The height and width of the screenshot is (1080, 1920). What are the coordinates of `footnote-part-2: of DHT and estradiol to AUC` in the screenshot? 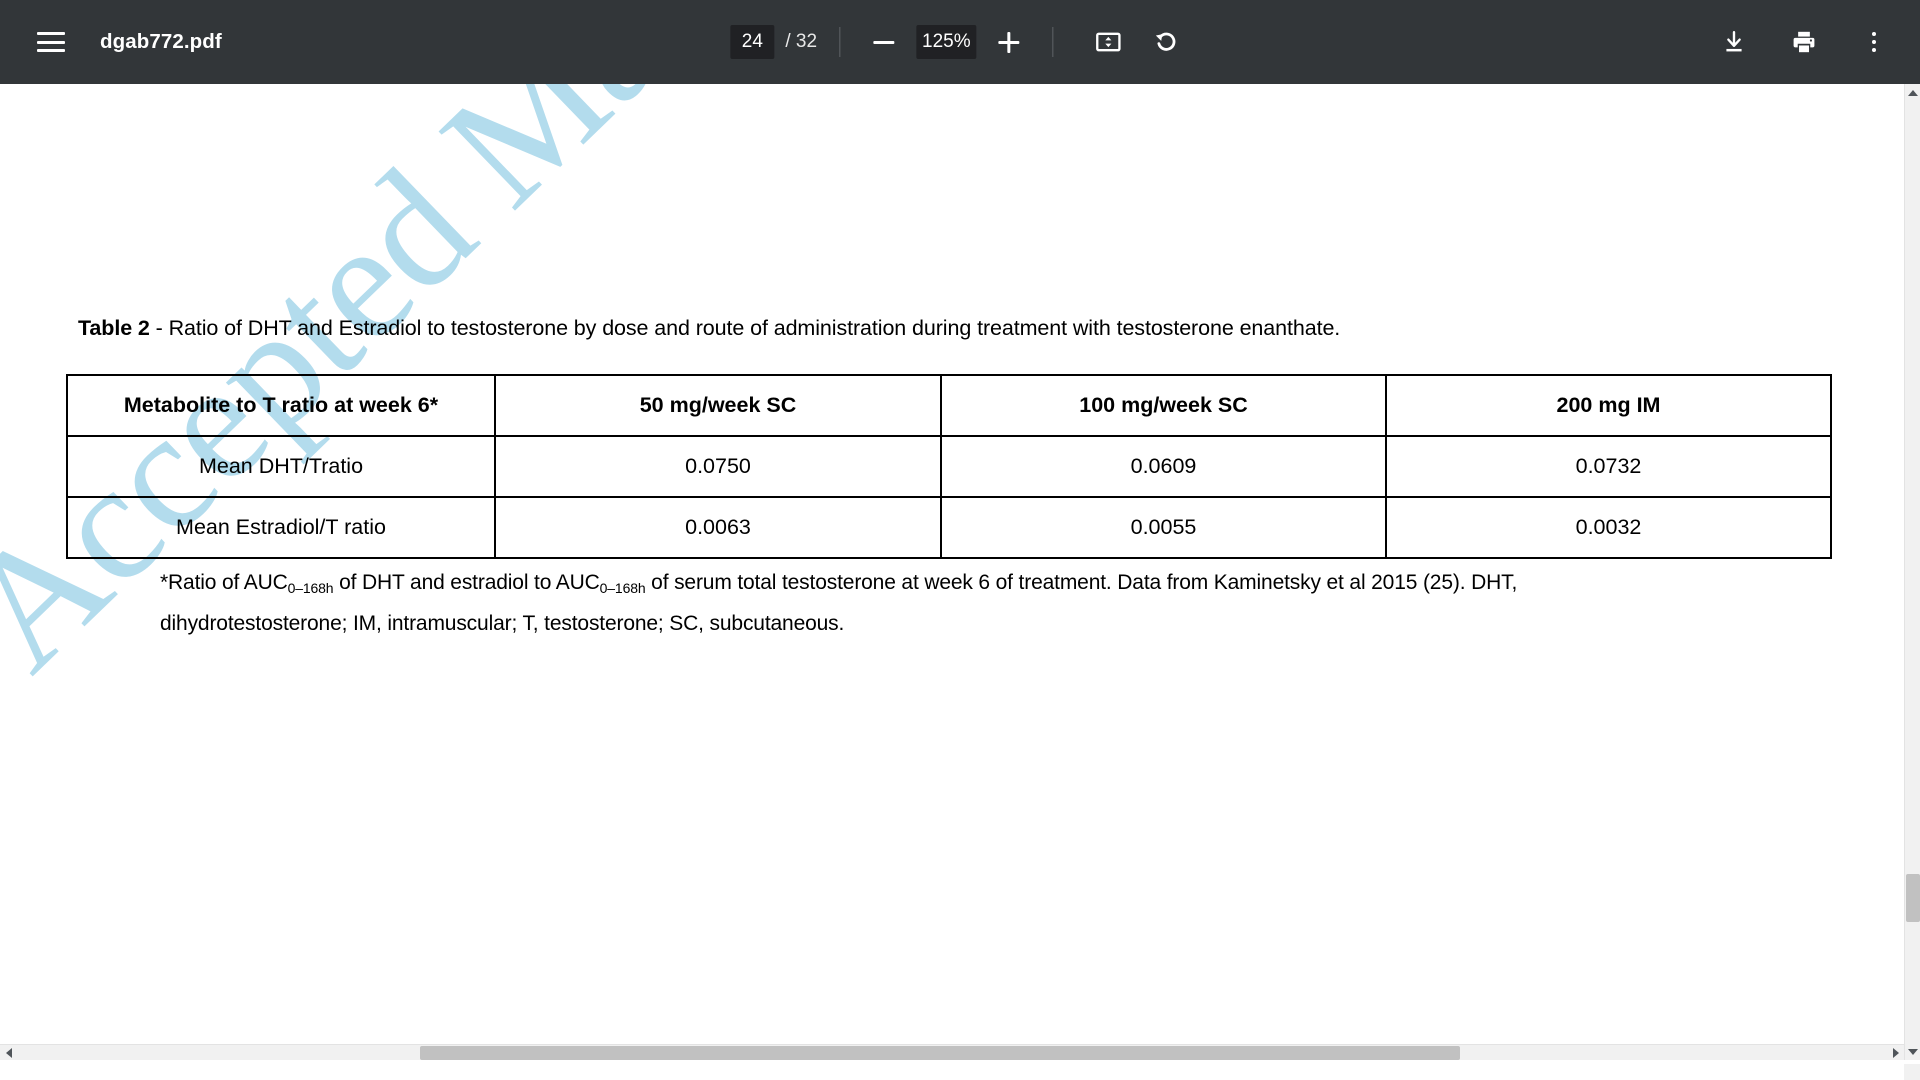 It's located at (466, 582).